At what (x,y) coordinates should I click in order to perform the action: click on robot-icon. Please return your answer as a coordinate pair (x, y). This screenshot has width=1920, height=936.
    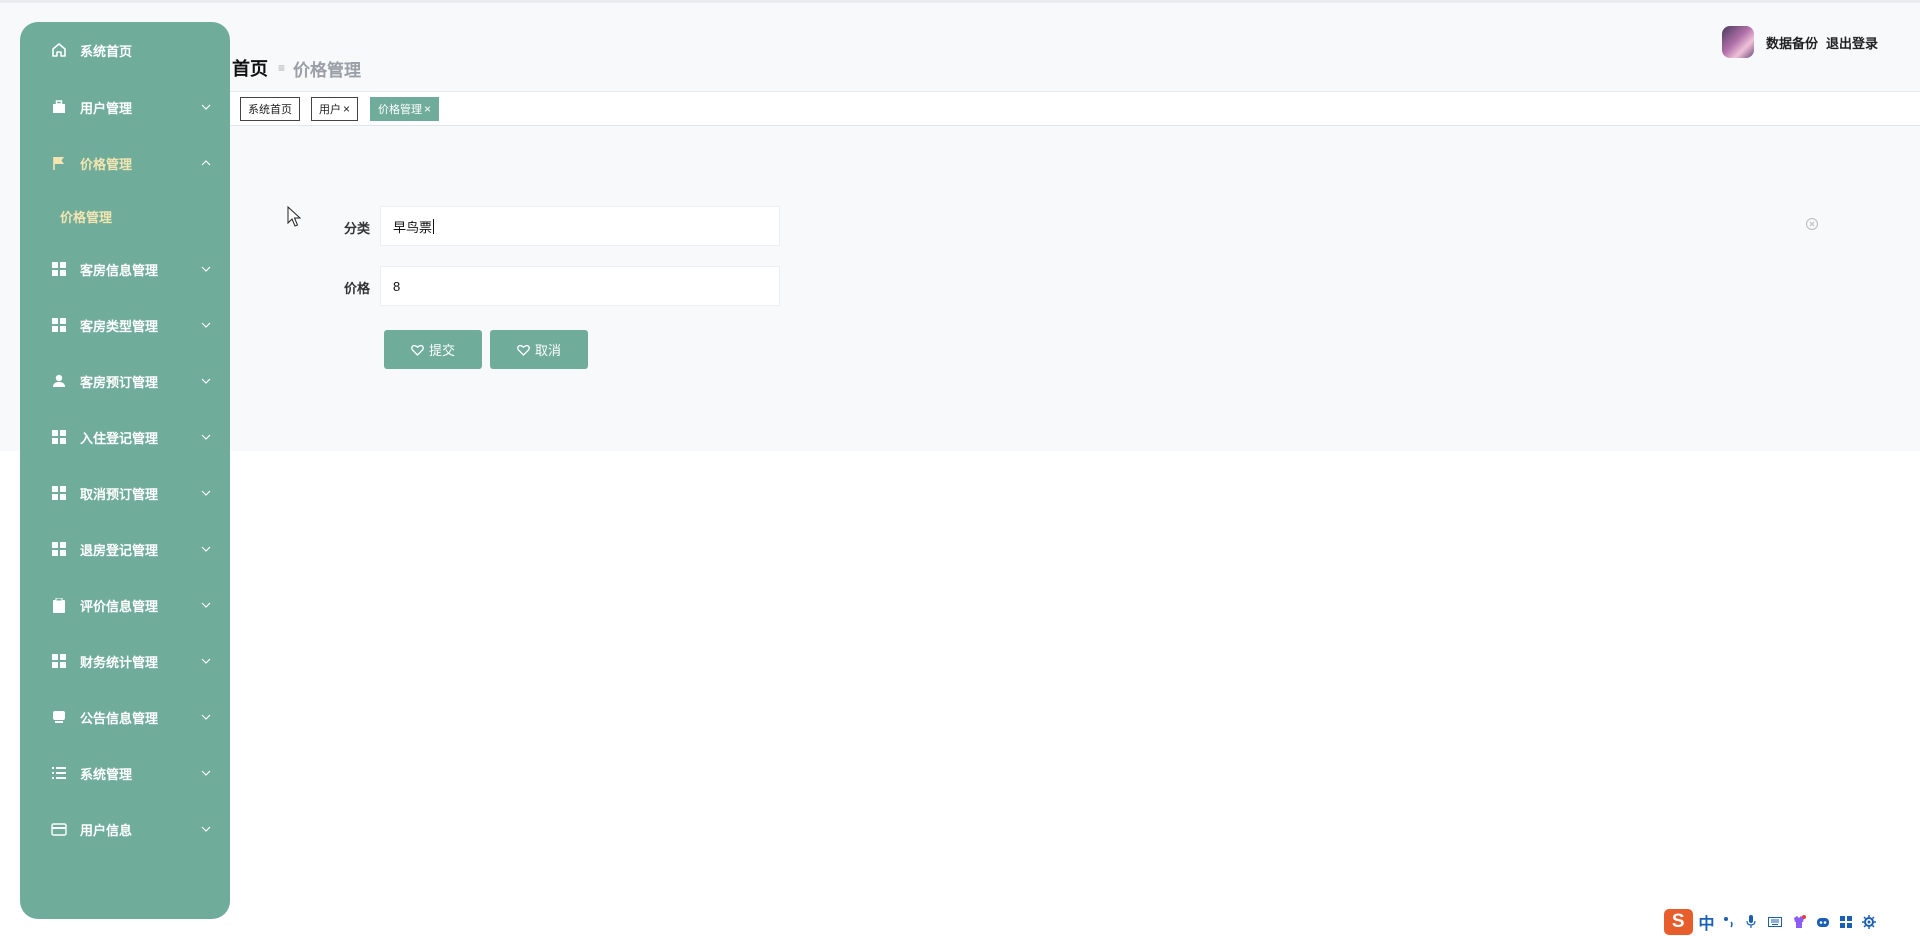
    Looking at the image, I should click on (1823, 922).